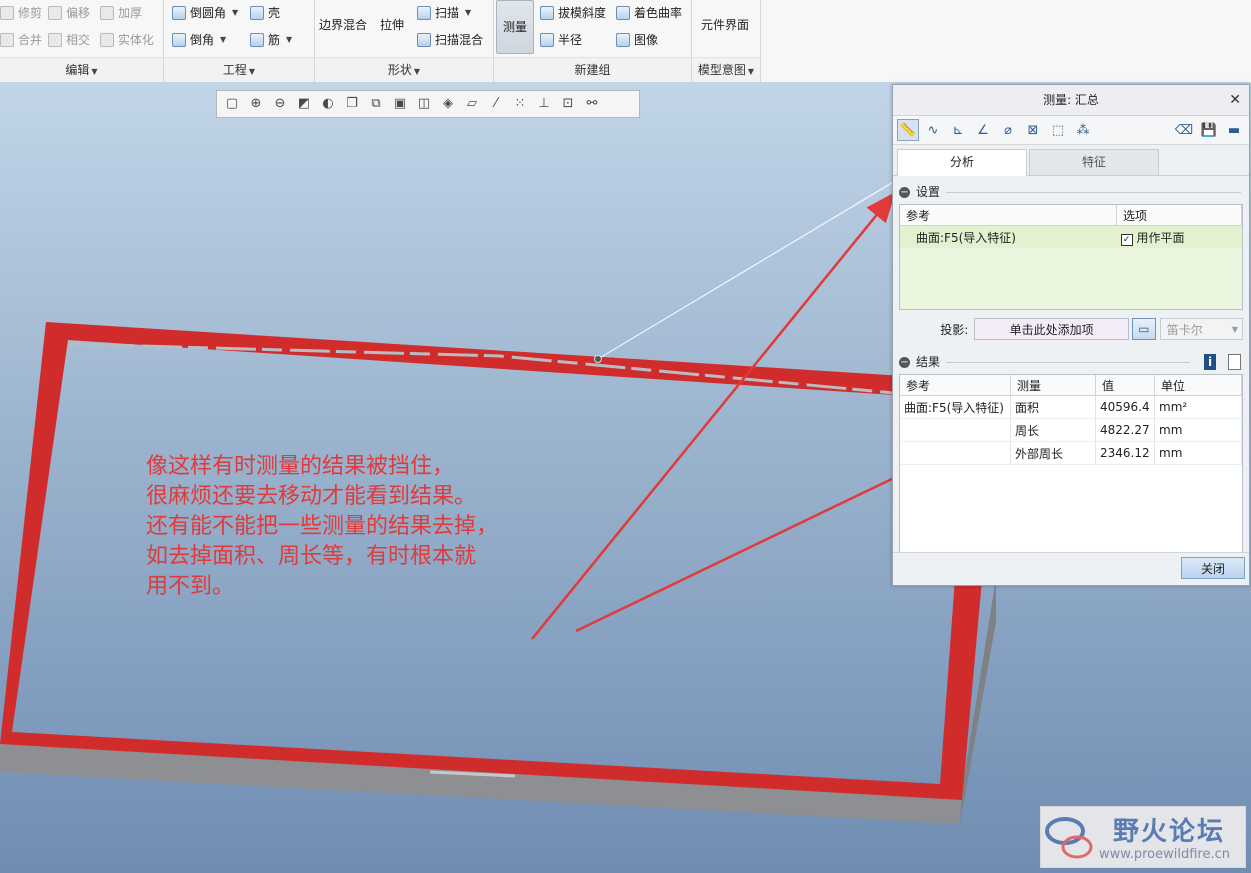 The image size is (1251, 873). I want to click on radius-button: 半径, so click(561, 40).